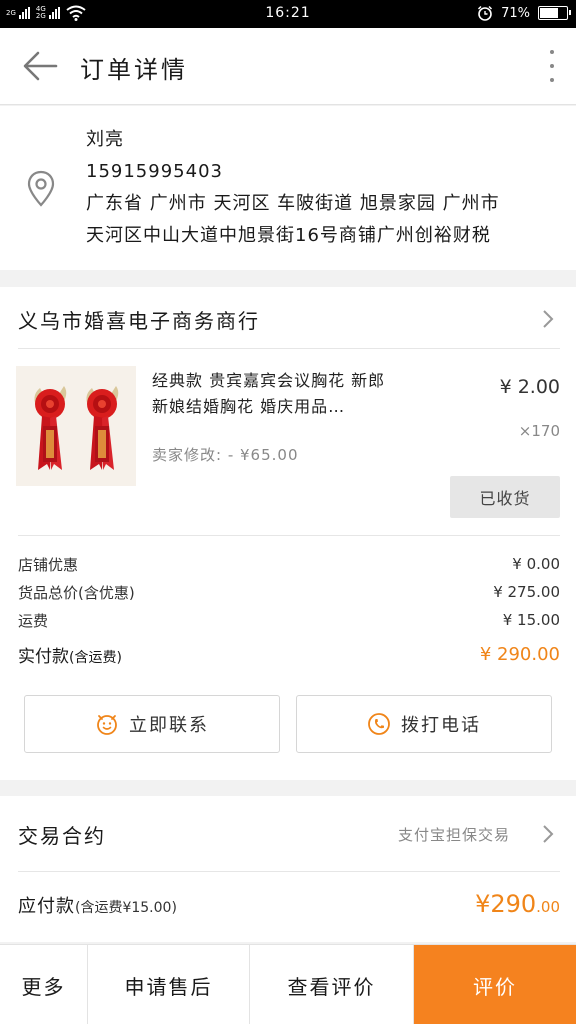 Image resolution: width=576 pixels, height=1024 pixels. What do you see at coordinates (495, 984) in the screenshot?
I see `review-button: 评价` at bounding box center [495, 984].